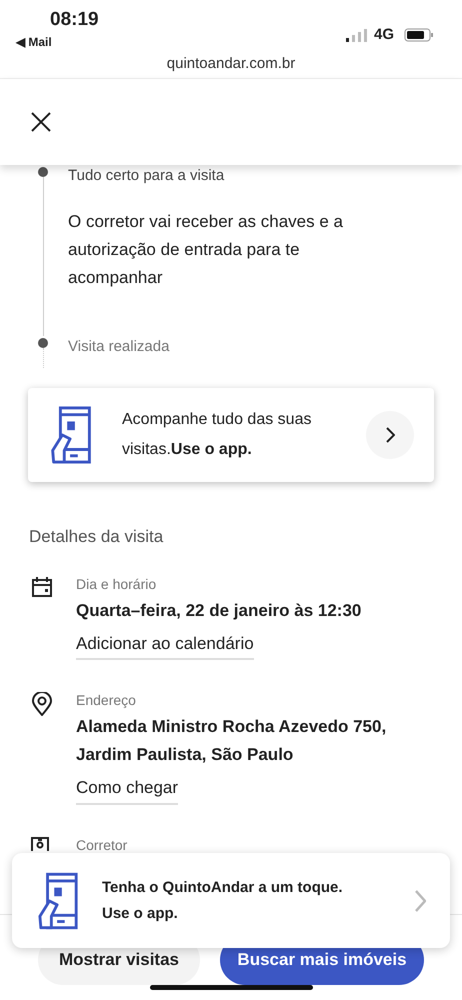 Image resolution: width=462 pixels, height=1000 pixels. I want to click on banner-title: Tenha o QuintoAndar a um toque., so click(223, 888).